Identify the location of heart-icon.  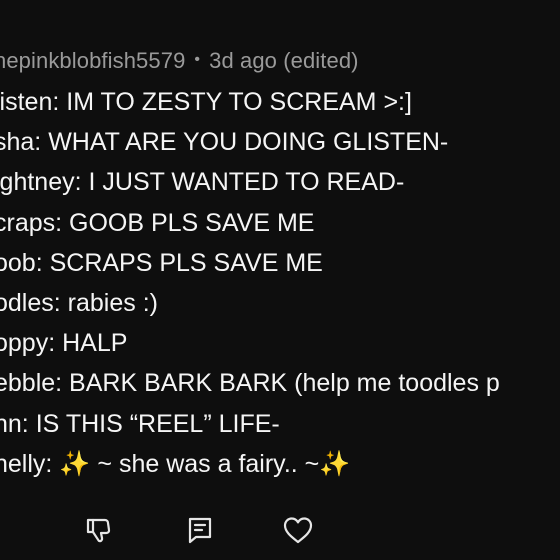
(298, 530).